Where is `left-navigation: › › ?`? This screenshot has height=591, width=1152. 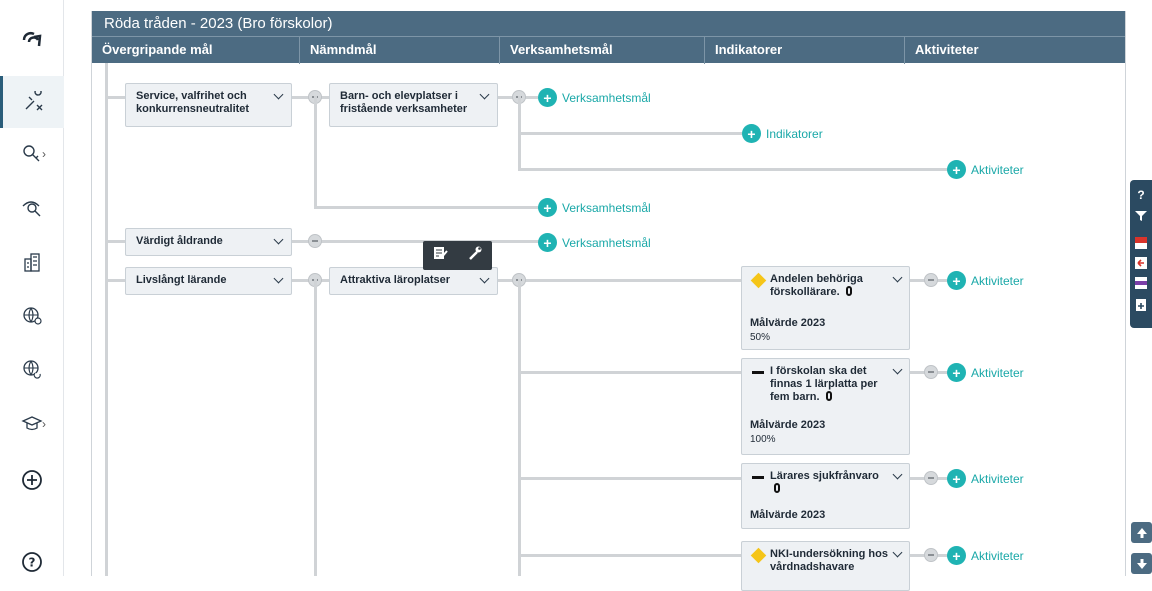
left-navigation: › › ? is located at coordinates (32, 288).